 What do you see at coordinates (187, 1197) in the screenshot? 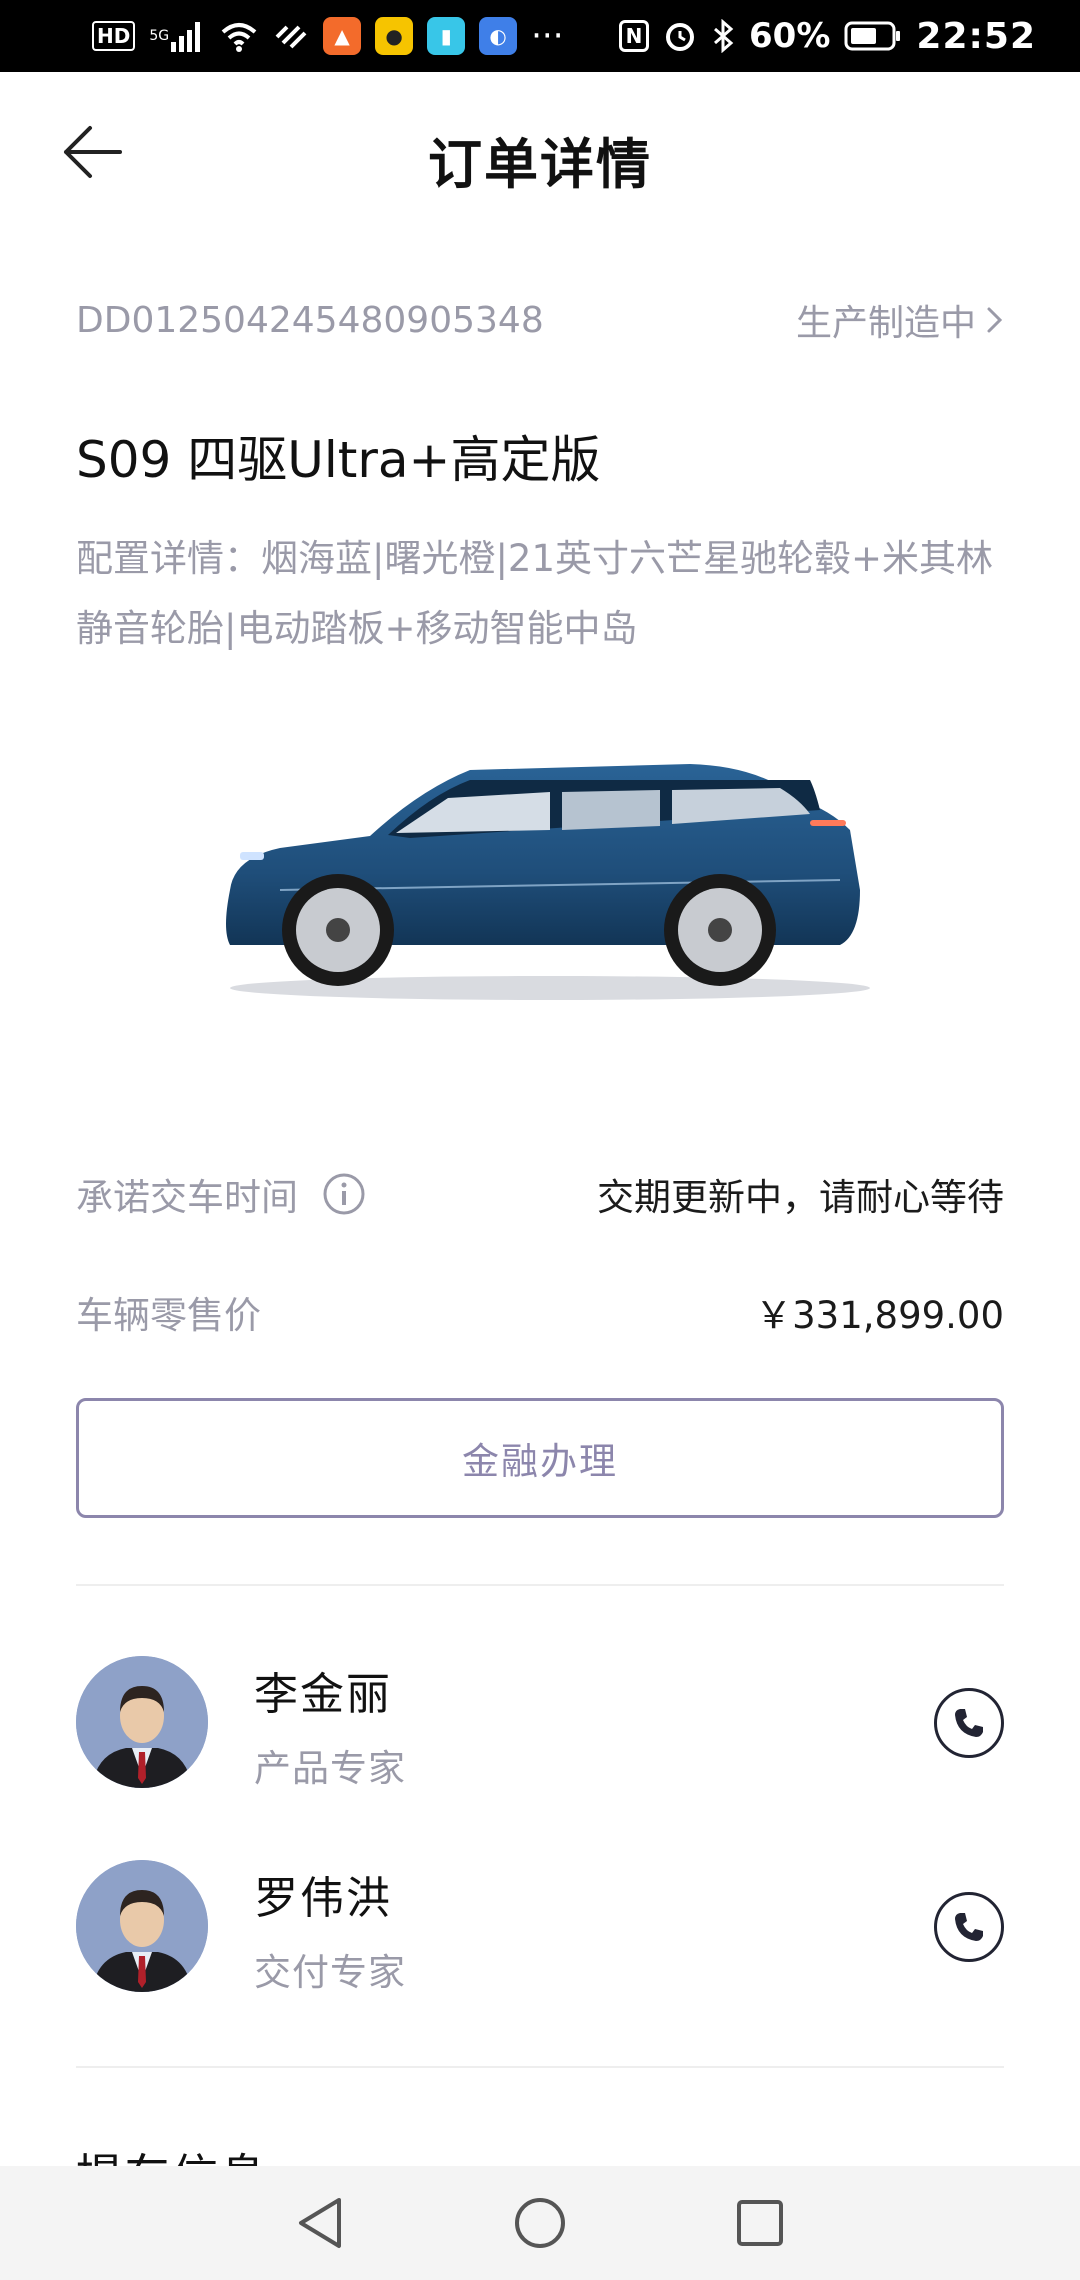
I see `delivery-time-label: 承诺交车时间` at bounding box center [187, 1197].